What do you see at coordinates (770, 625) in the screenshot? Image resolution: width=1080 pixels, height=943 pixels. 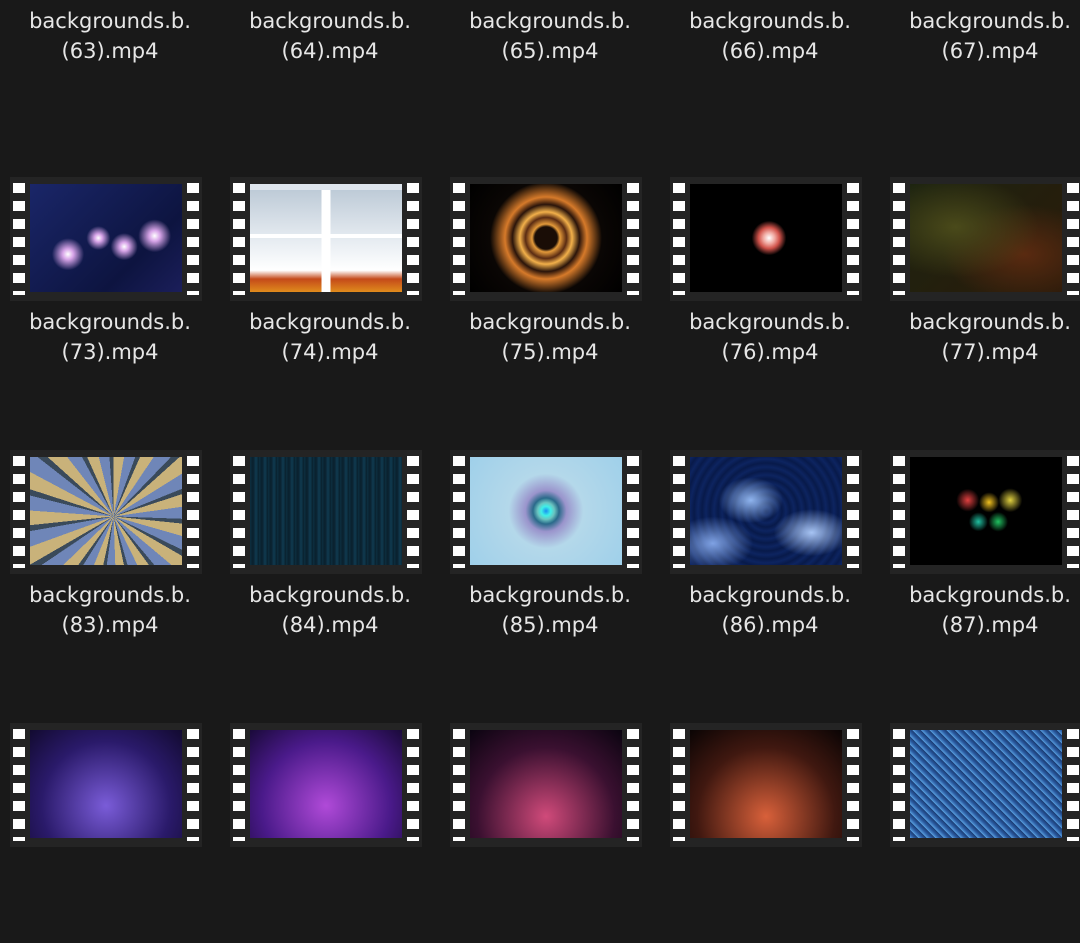 I see `file-name-line-2: (86).mp4` at bounding box center [770, 625].